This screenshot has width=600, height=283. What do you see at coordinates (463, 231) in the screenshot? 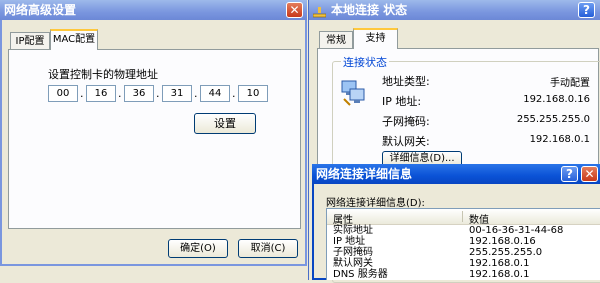
I see `list-item: 实际地址 00-16-36-31-44-68` at bounding box center [463, 231].